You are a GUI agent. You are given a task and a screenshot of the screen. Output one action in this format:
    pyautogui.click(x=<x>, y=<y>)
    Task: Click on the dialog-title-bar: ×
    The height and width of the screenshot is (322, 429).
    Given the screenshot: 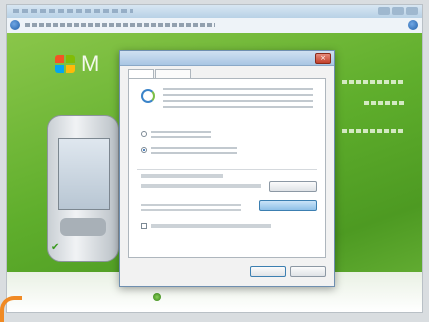 What is the action you would take?
    pyautogui.click(x=227, y=58)
    